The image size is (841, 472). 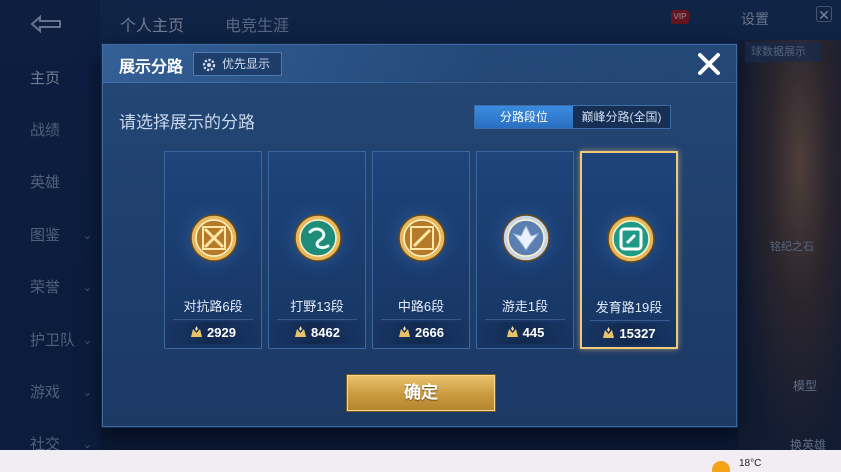 I want to click on lane-card: 对抗路6段 2929, so click(x=213, y=250).